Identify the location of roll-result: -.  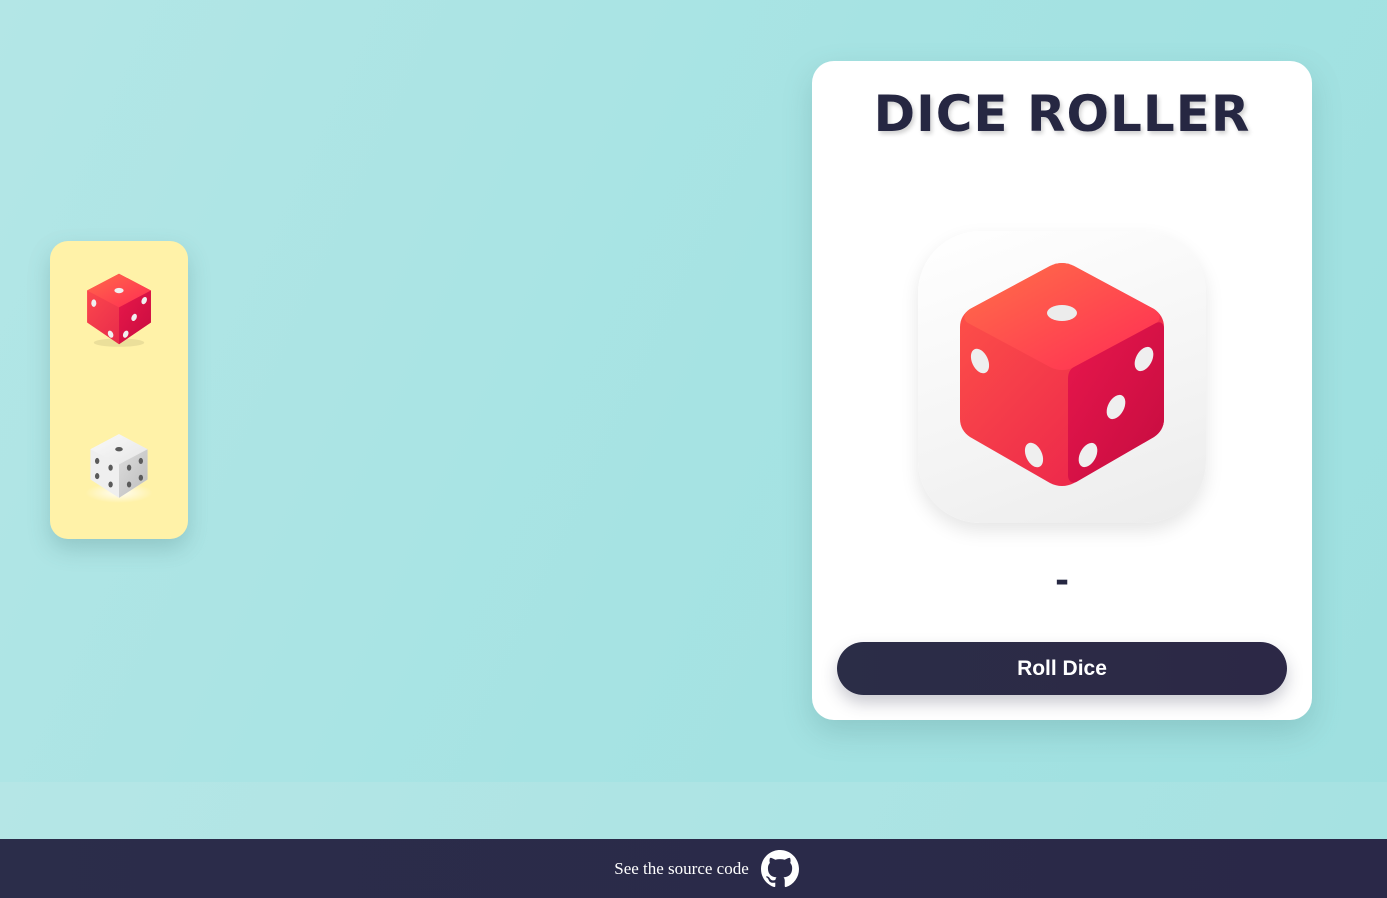
(1062, 581).